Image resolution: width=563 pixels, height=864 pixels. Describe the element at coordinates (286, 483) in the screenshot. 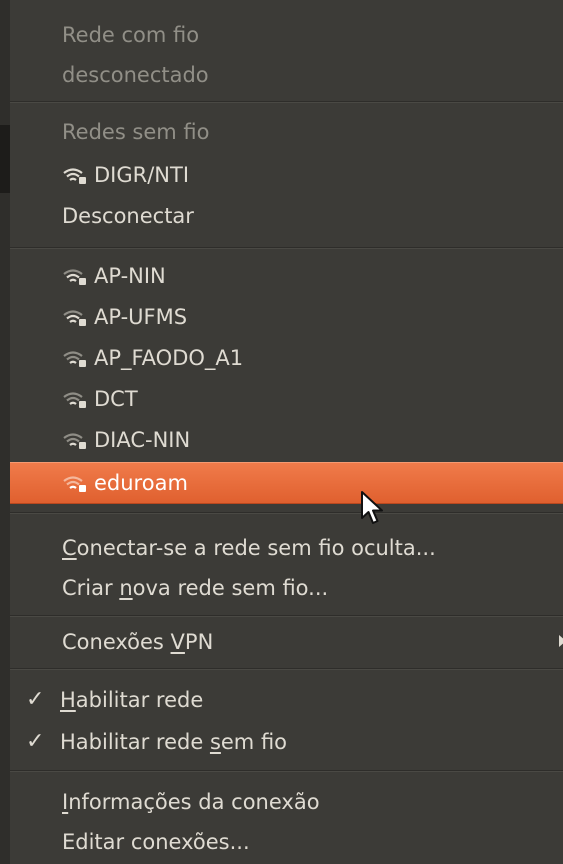

I see `network-item-highlighted: eduroam` at that location.